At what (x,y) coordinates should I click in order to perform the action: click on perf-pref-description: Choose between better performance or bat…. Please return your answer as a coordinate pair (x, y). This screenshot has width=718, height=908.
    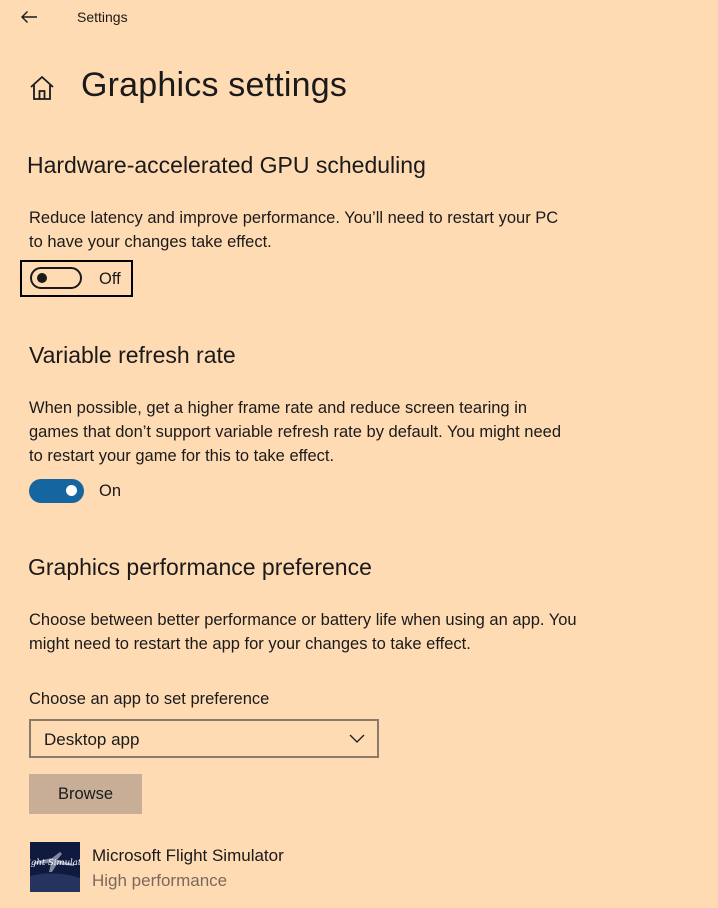
    Looking at the image, I should click on (303, 632).